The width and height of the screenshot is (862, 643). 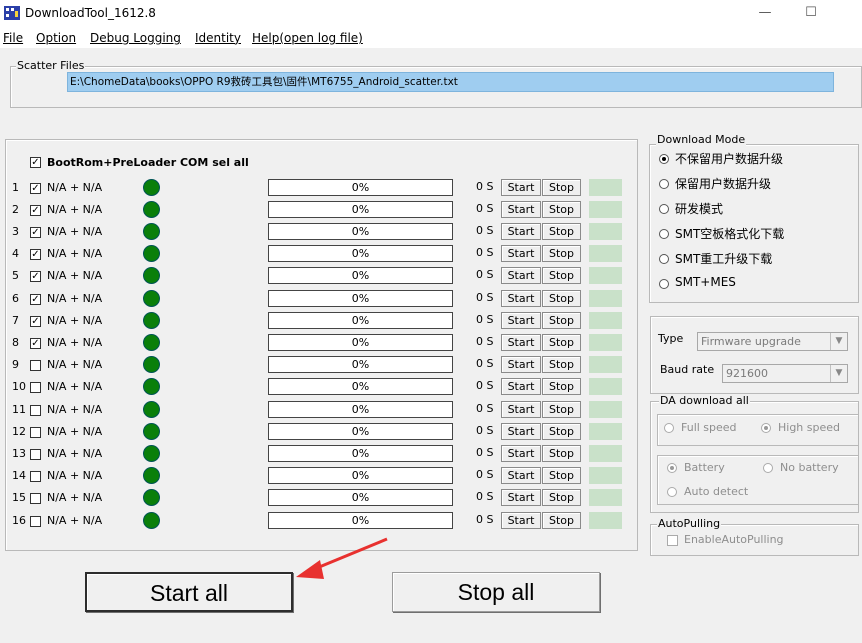 I want to click on row-number: 12, so click(x=19, y=431).